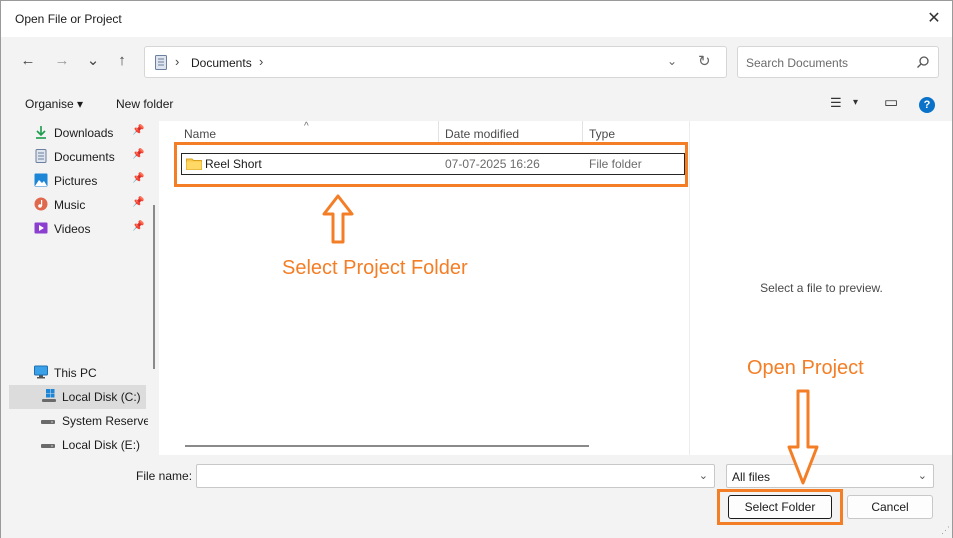  What do you see at coordinates (338, 219) in the screenshot?
I see `annotation-up-arrow-icon` at bounding box center [338, 219].